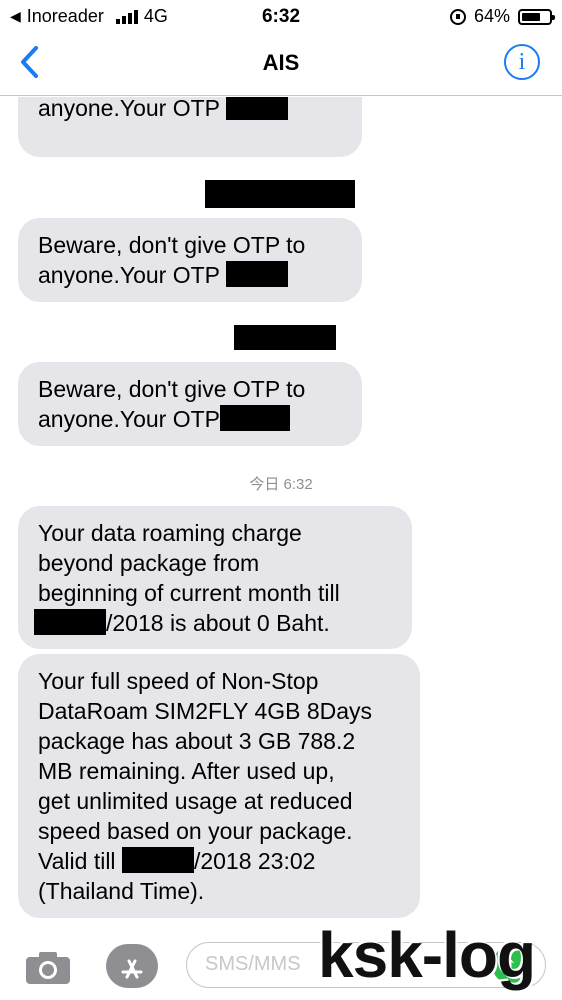 This screenshot has width=562, height=1000. Describe the element at coordinates (195, 831) in the screenshot. I see `message-text: speed based on your package.` at that location.